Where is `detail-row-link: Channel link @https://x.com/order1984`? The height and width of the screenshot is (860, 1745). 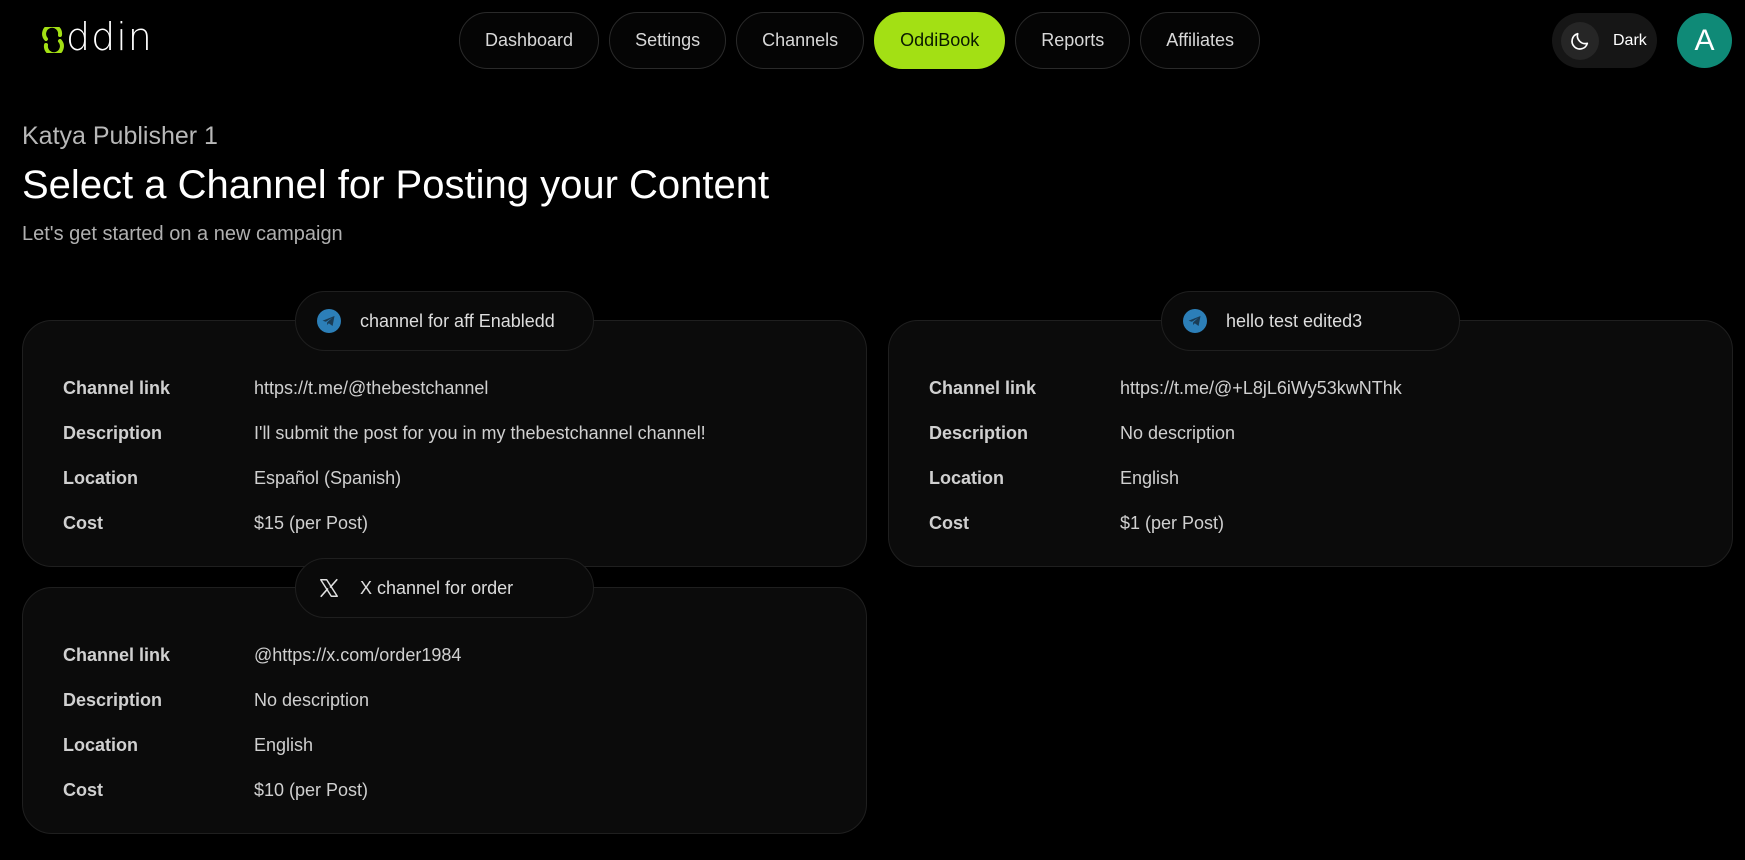
detail-row-link: Channel link @https://x.com/order1984 is located at coordinates (454, 655).